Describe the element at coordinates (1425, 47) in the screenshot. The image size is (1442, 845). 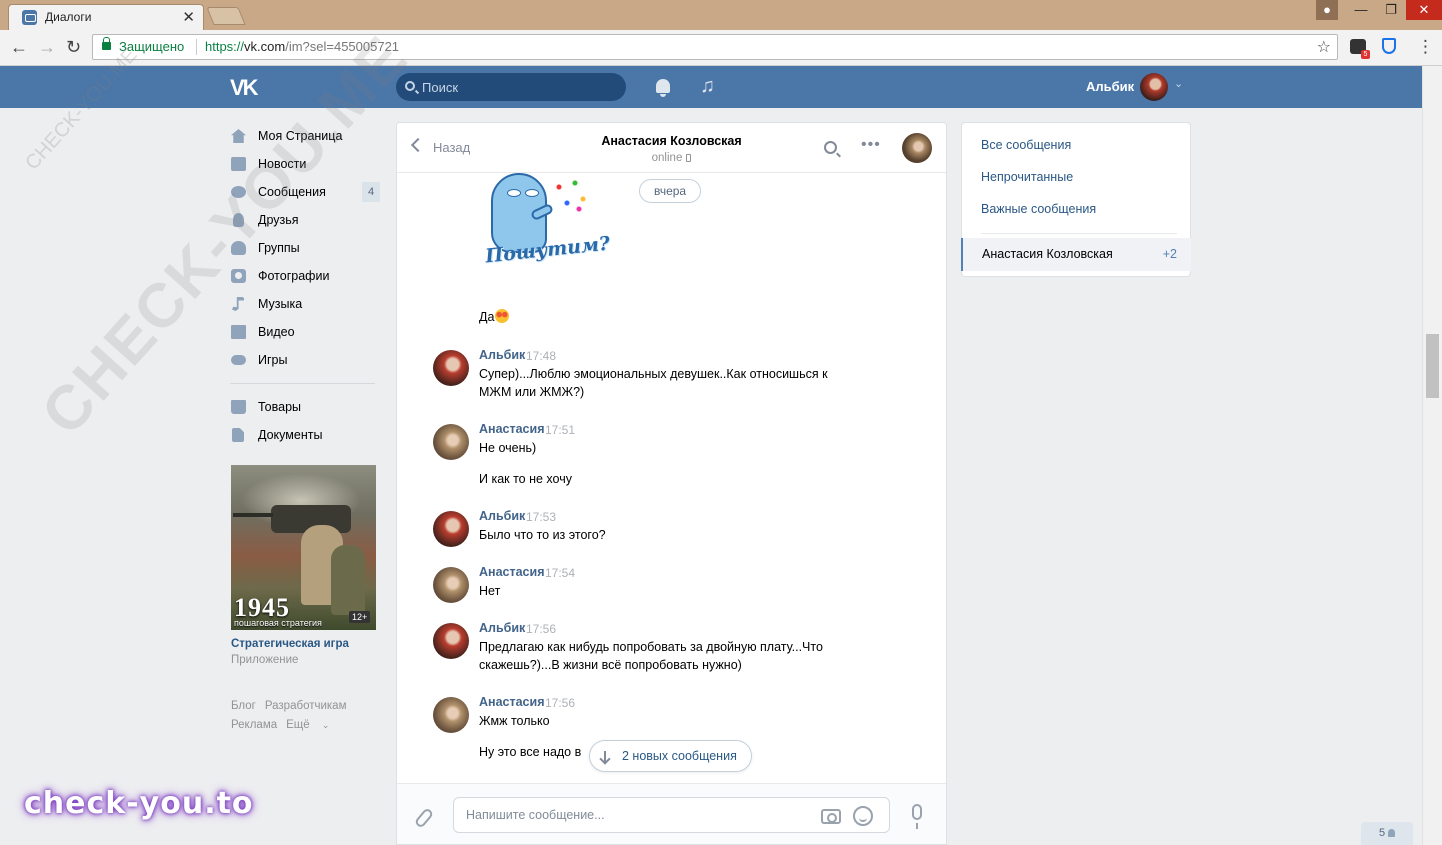
I see `browser-menu-icon: ⋮` at that location.